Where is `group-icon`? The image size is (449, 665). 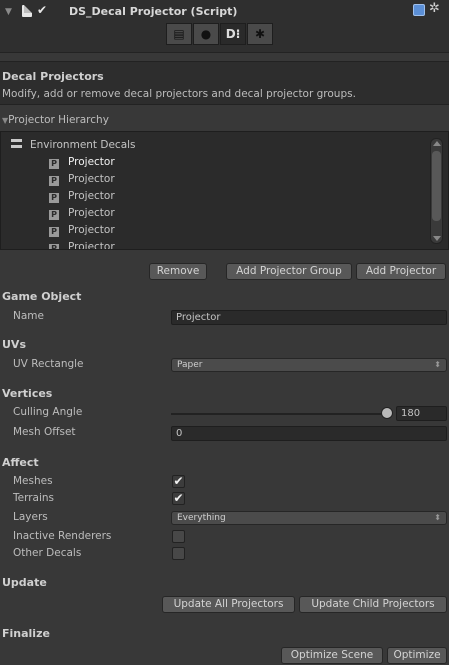
group-icon is located at coordinates (16, 143).